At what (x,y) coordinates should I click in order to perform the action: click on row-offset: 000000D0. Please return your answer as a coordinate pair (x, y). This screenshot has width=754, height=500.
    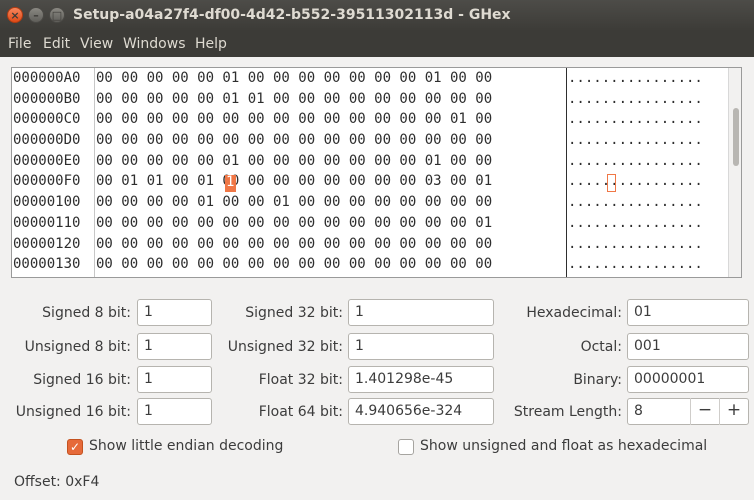
    Looking at the image, I should click on (47, 140).